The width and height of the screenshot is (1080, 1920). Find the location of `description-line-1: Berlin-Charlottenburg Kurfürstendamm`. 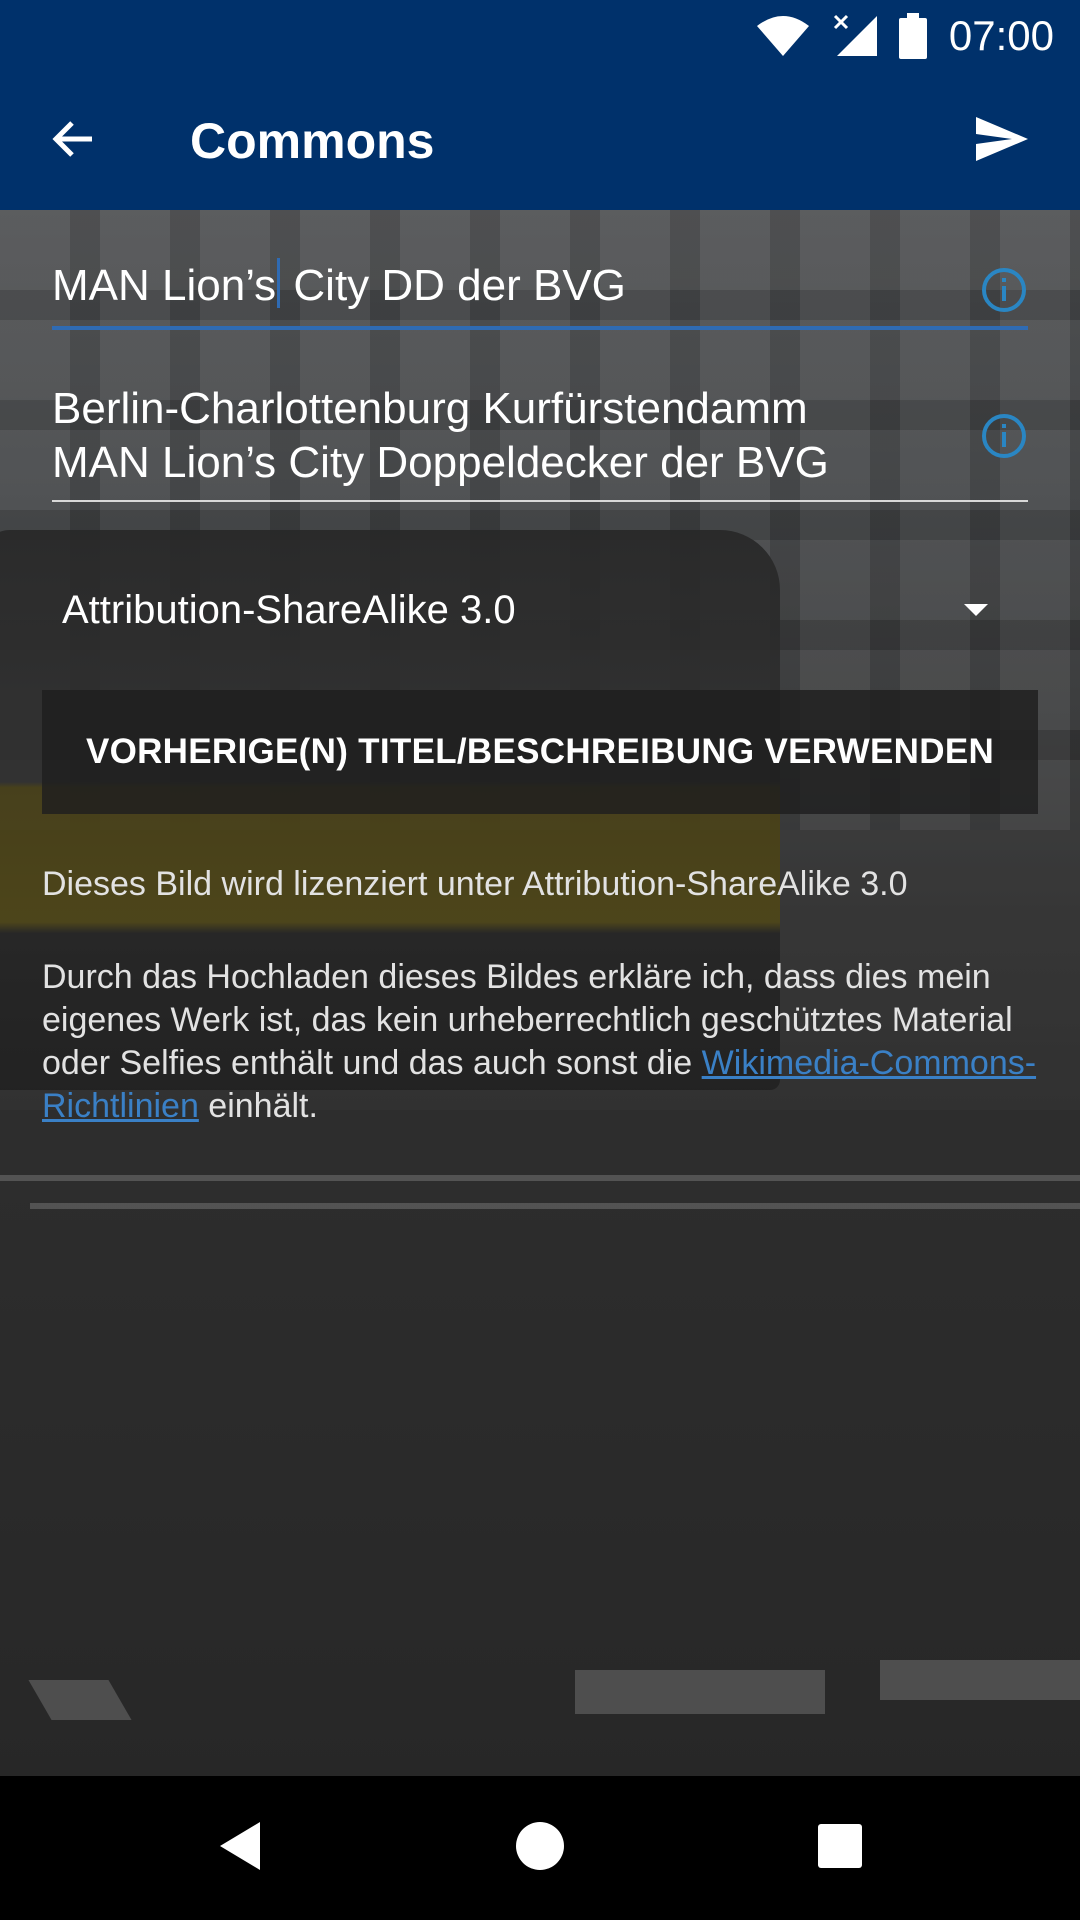

description-line-1: Berlin-Charlottenburg Kurfürstendamm is located at coordinates (430, 408).